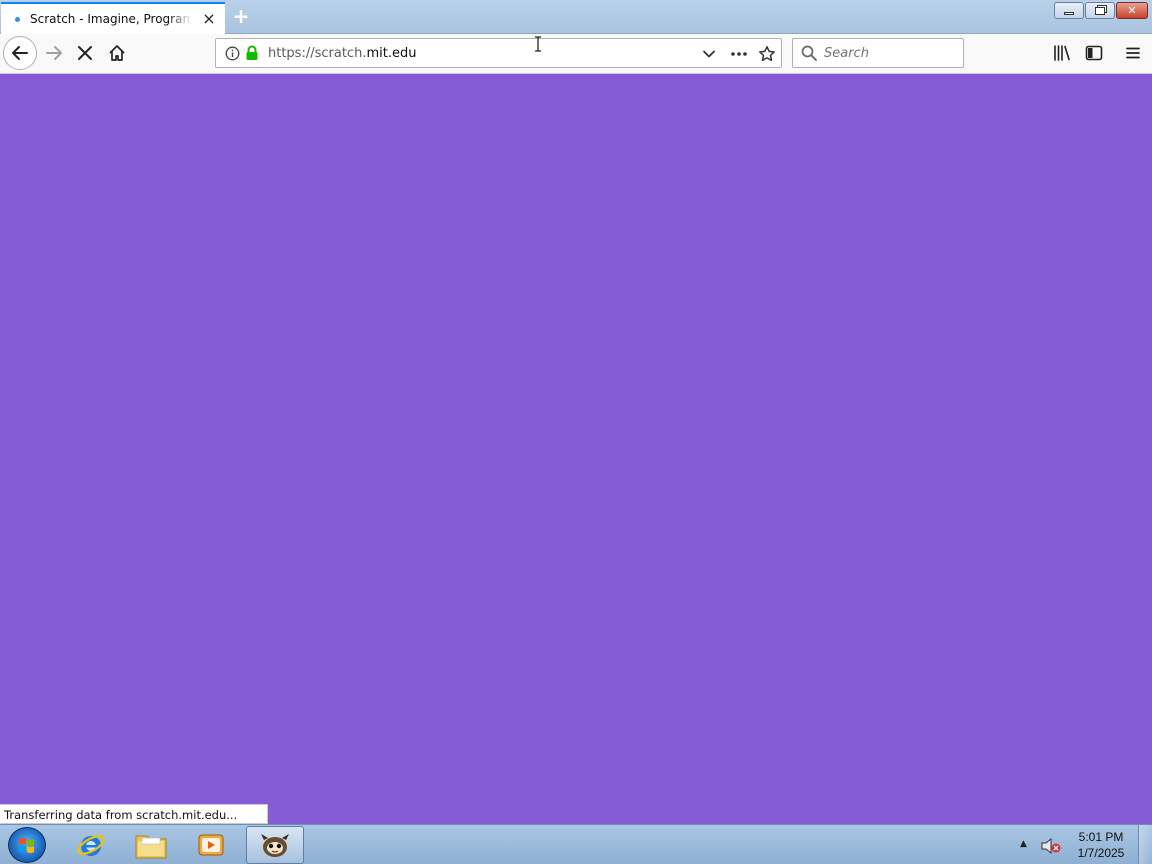 The width and height of the screenshot is (1152, 864). I want to click on minimize-button, so click(1069, 10).